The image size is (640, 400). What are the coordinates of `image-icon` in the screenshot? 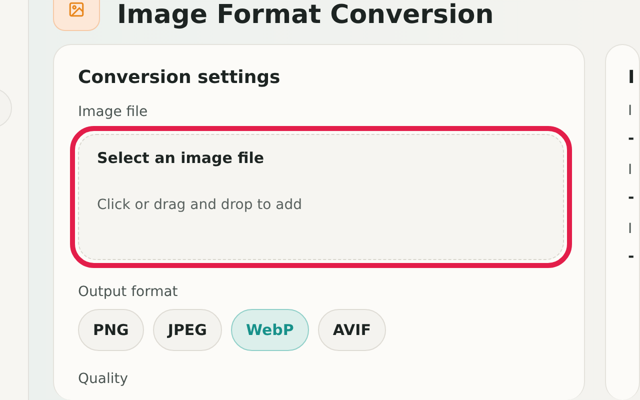 It's located at (76, 9).